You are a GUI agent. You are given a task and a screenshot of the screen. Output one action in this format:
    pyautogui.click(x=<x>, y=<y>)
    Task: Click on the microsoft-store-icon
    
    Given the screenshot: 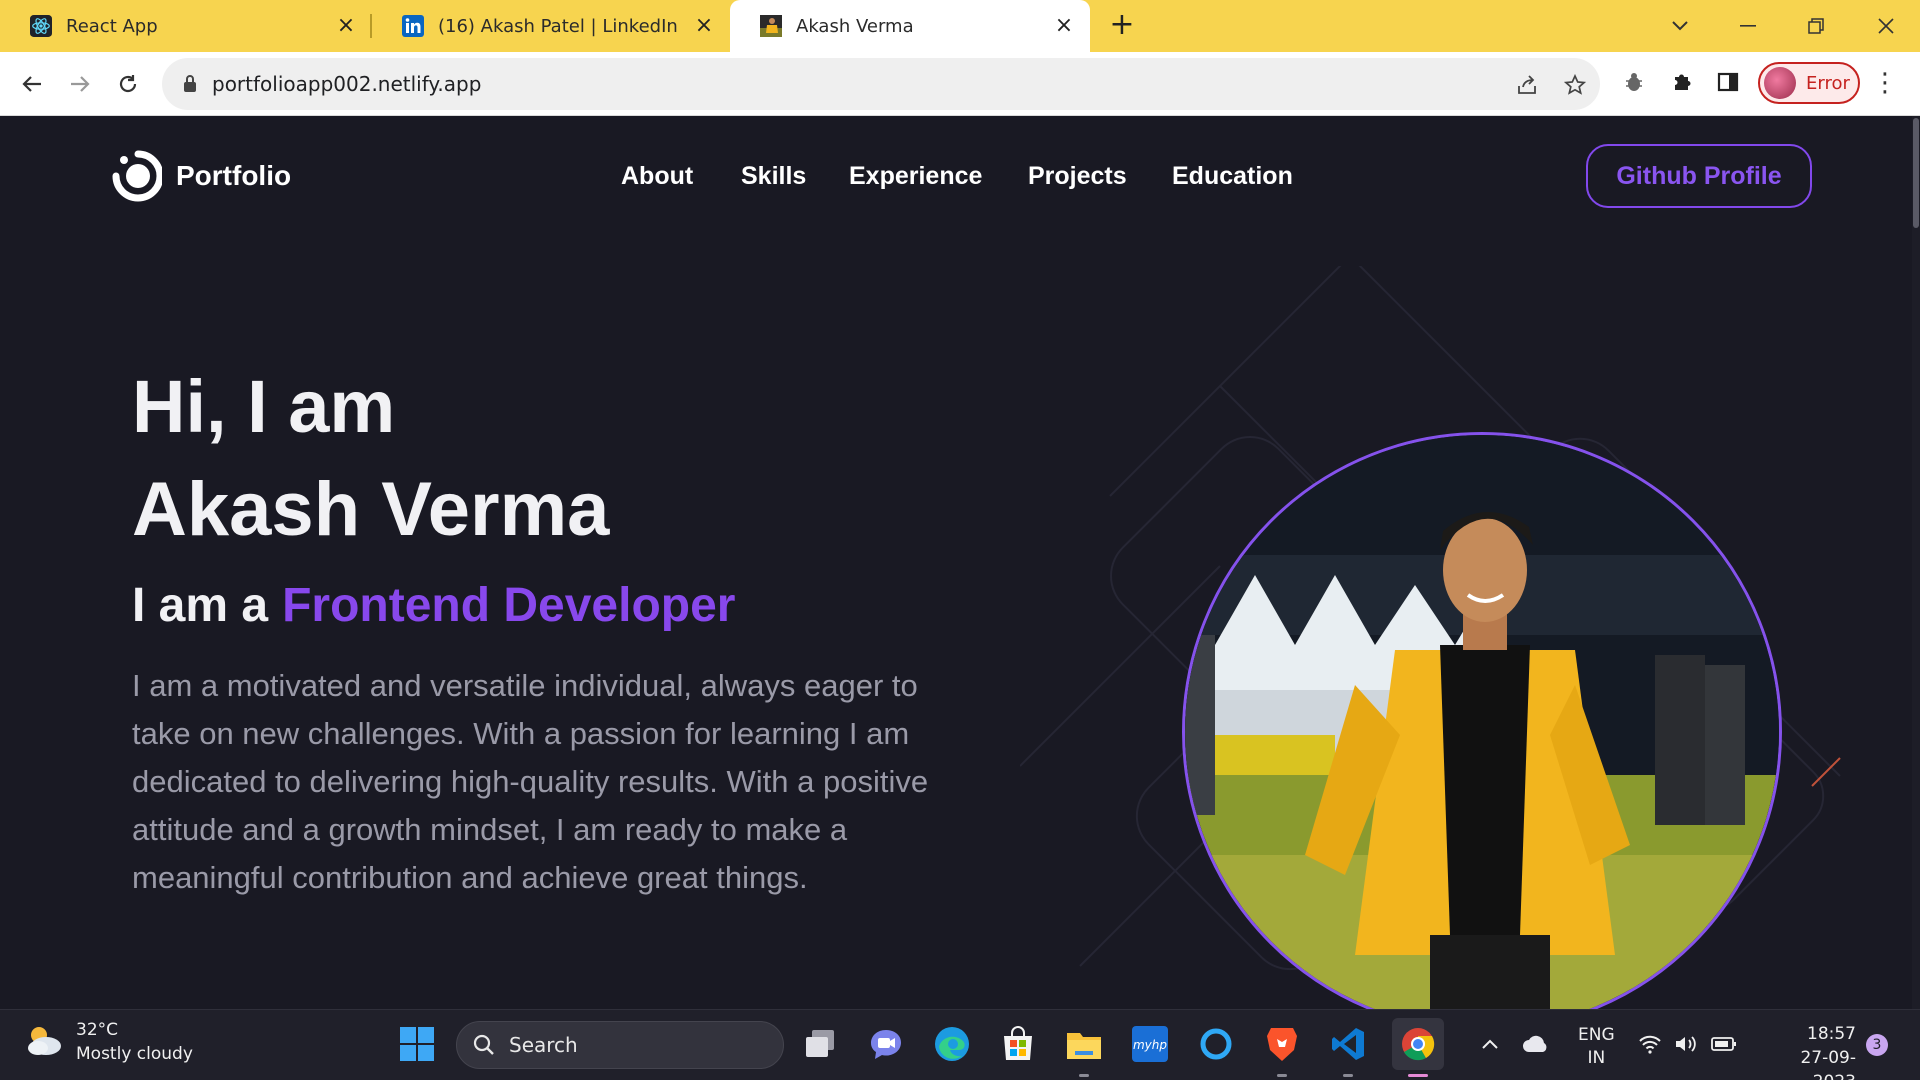 What is the action you would take?
    pyautogui.click(x=1018, y=1044)
    